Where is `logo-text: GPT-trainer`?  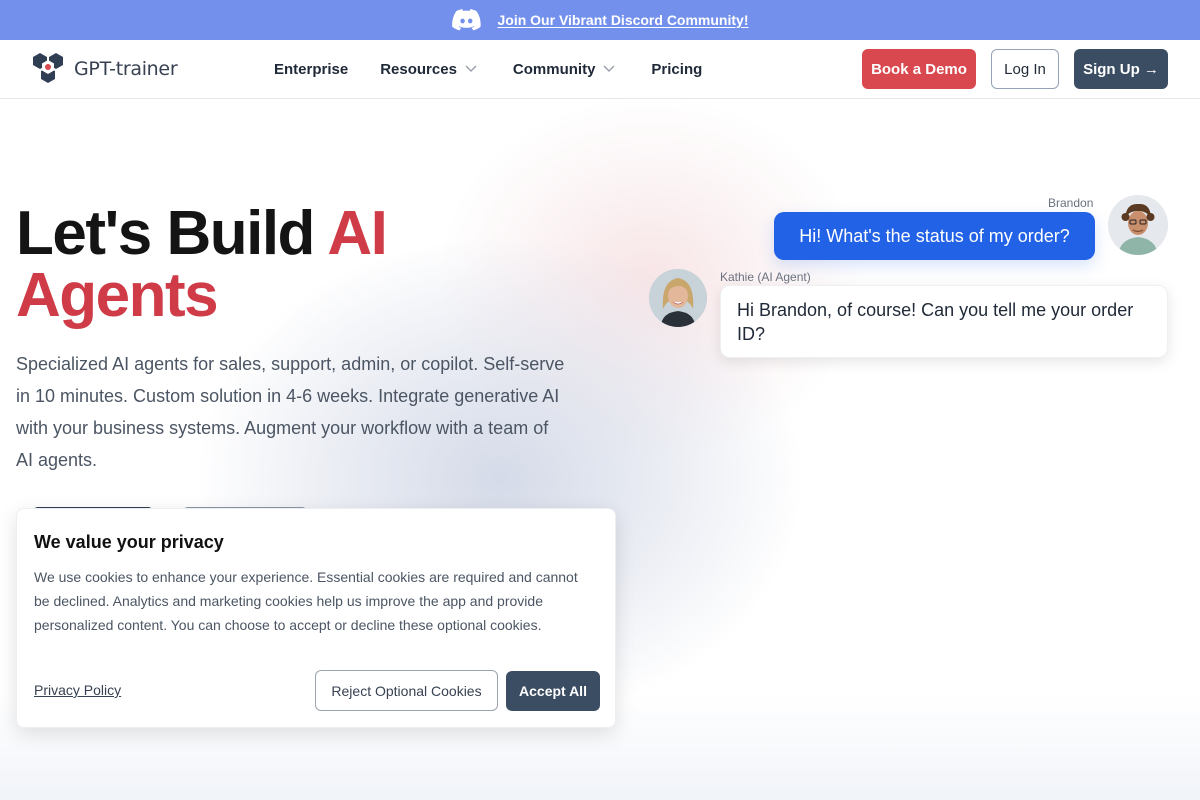
logo-text: GPT-trainer is located at coordinates (126, 69).